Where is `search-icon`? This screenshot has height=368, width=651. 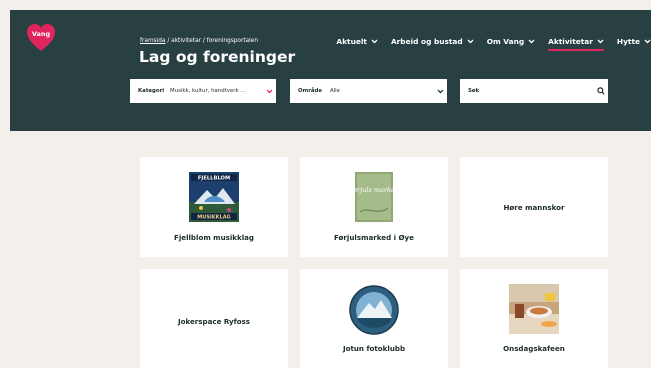 search-icon is located at coordinates (601, 91).